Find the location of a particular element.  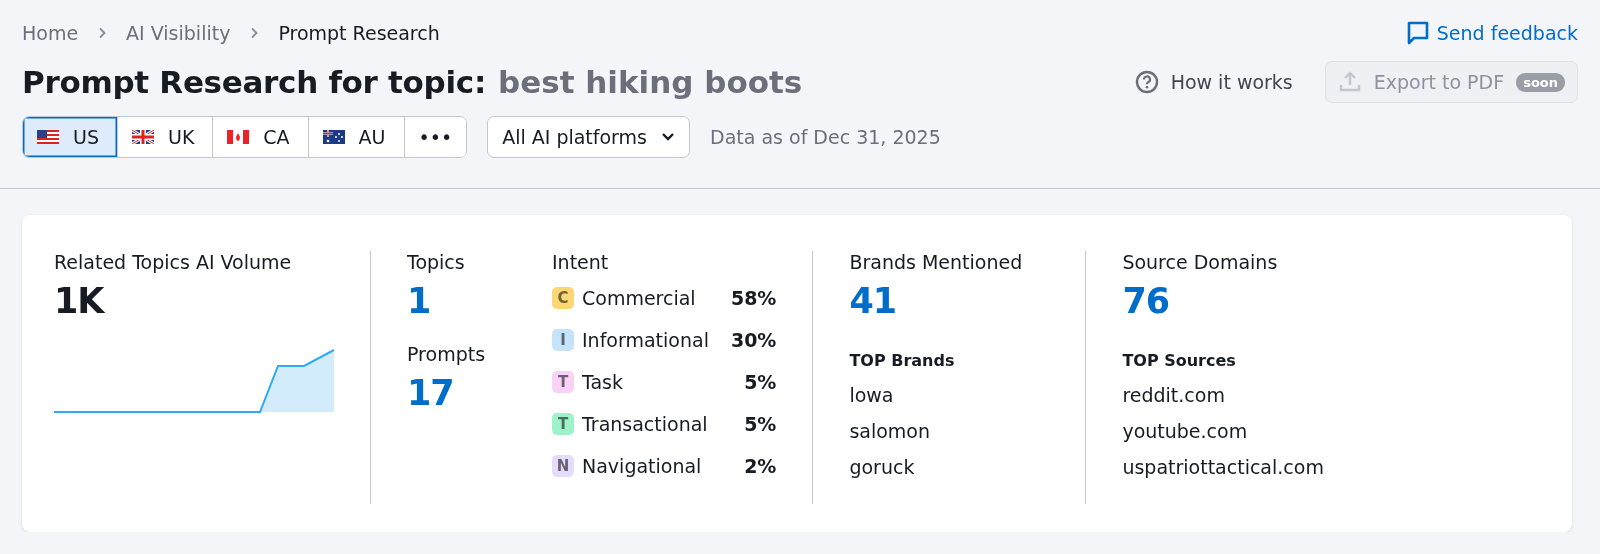

metric-label: Intent is located at coordinates (581, 262).